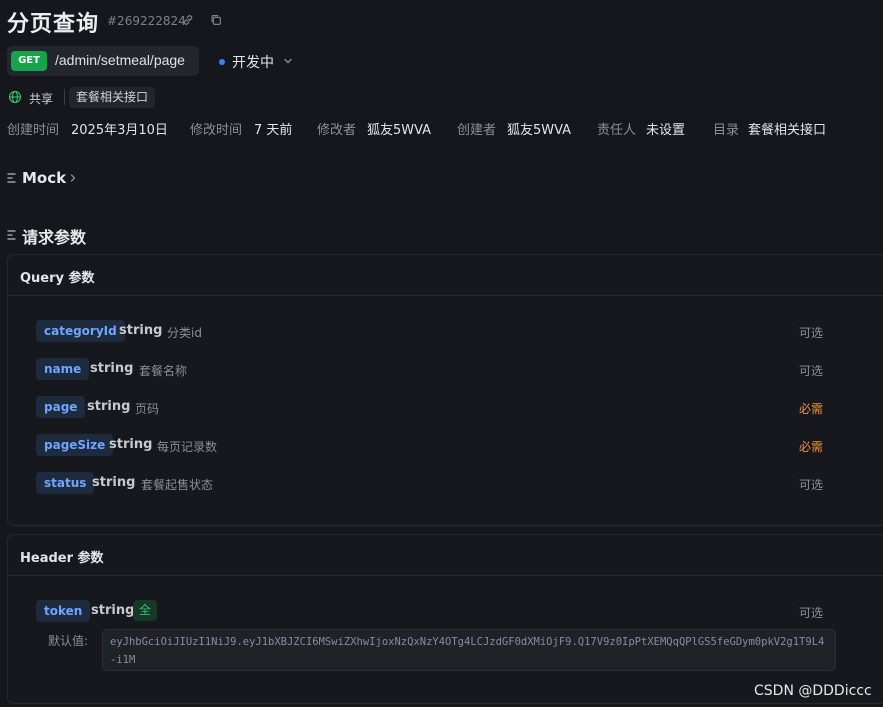 The width and height of the screenshot is (883, 707). Describe the element at coordinates (726, 130) in the screenshot. I see `directory-label: 目录` at that location.